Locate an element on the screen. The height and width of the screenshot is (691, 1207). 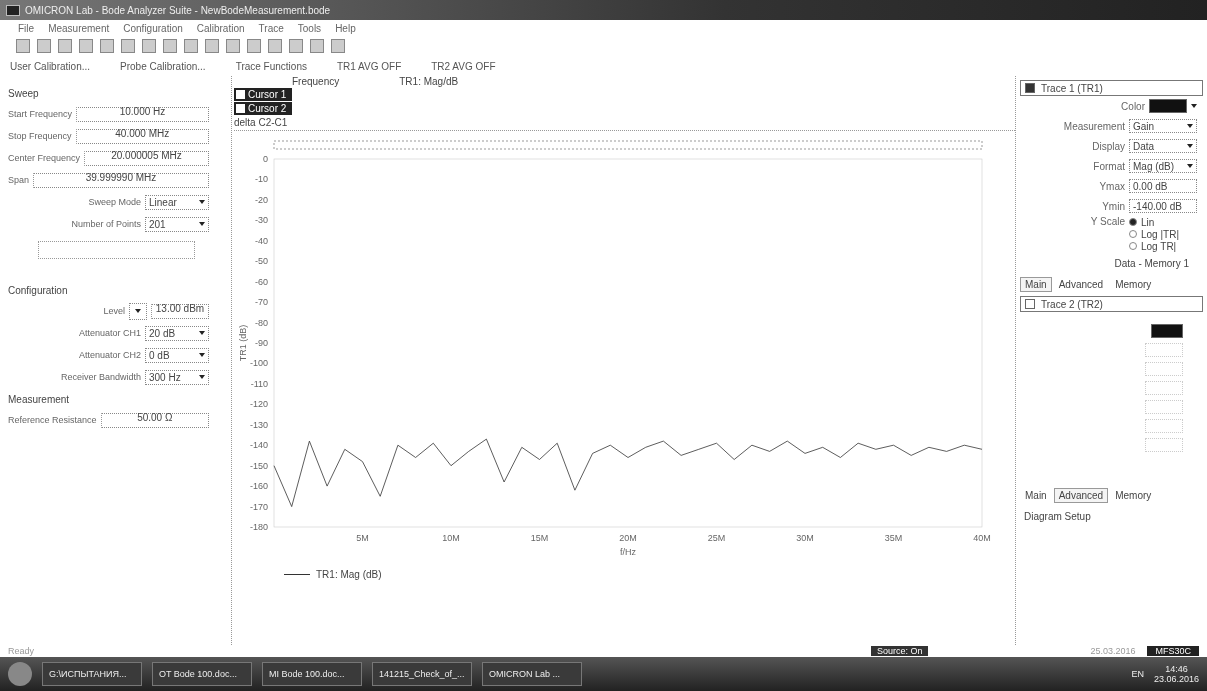
cursor-row: Cursor 2 is located at coordinates (263, 108).